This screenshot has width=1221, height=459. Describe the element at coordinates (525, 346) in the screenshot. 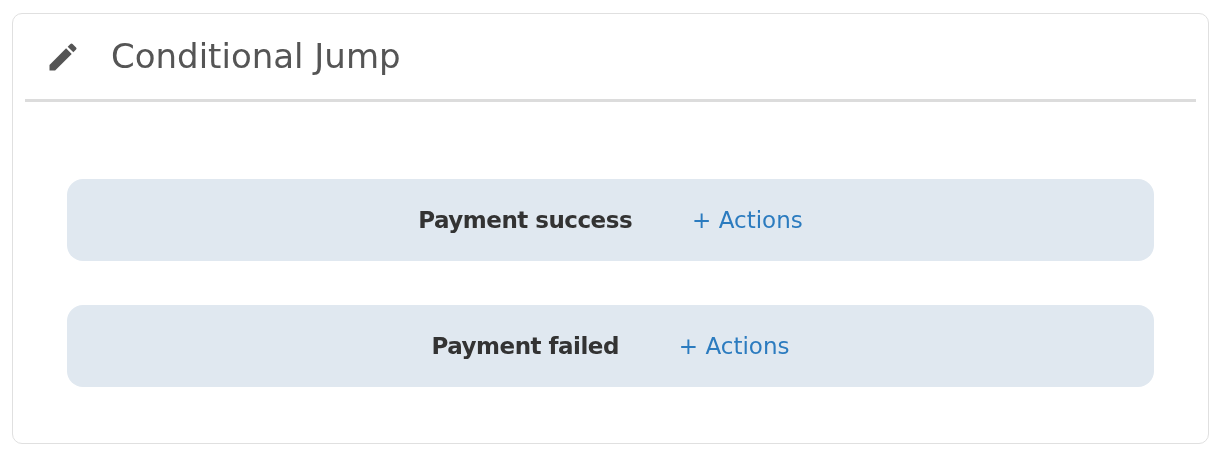

I see `condition-label: Payment failed` at that location.